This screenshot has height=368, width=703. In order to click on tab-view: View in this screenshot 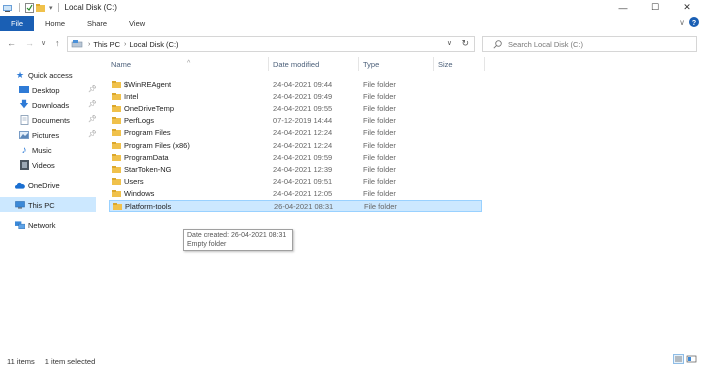, I will do `click(137, 23)`.